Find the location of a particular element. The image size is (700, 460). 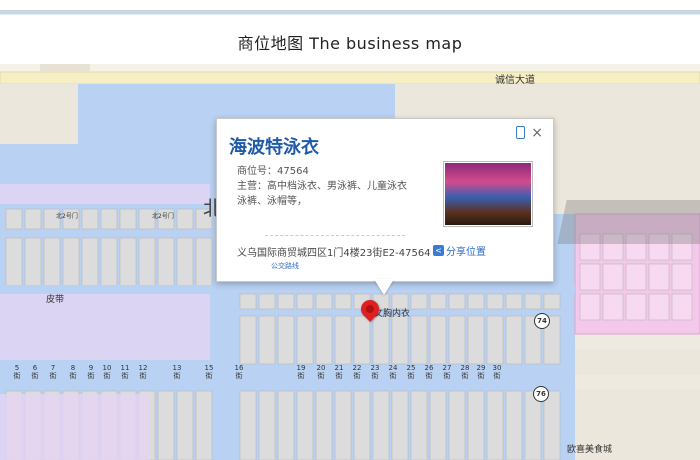

road-badge-74: 74 is located at coordinates (542, 321).